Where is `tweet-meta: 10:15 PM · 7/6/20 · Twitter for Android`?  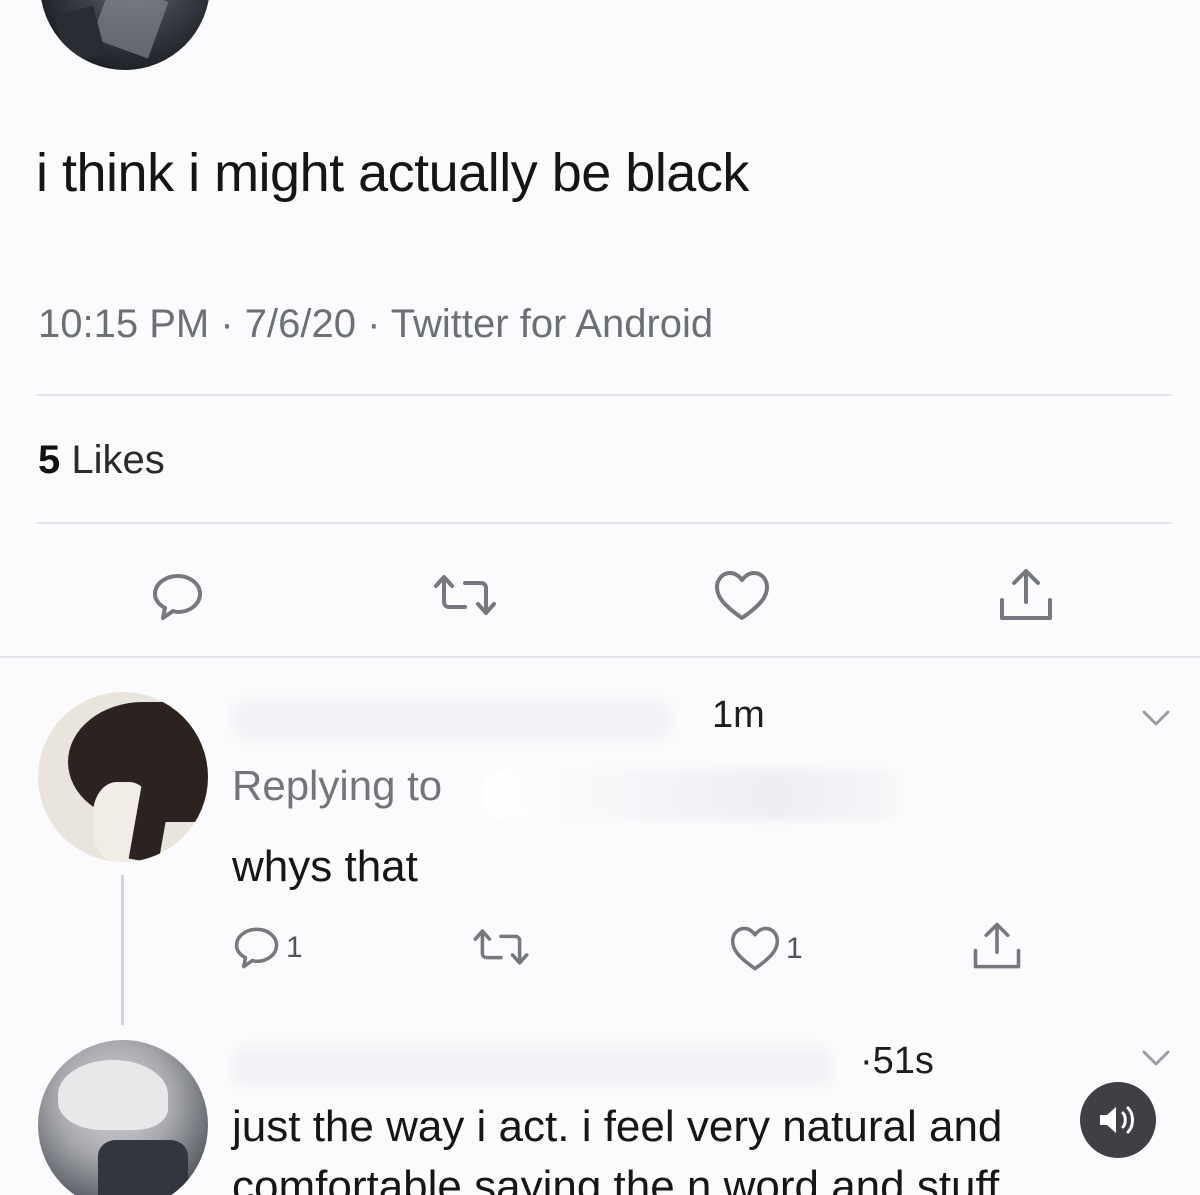 tweet-meta: 10:15 PM · 7/6/20 · Twitter for Android is located at coordinates (376, 324).